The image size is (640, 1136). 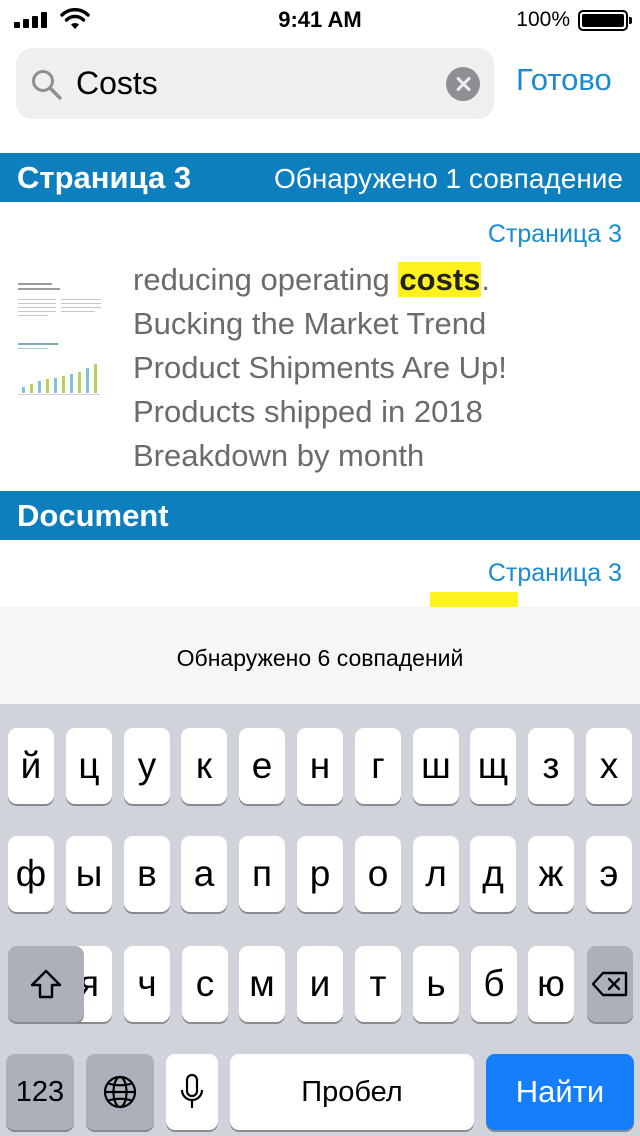 What do you see at coordinates (551, 766) in the screenshot?
I see `key-row1-9: з` at bounding box center [551, 766].